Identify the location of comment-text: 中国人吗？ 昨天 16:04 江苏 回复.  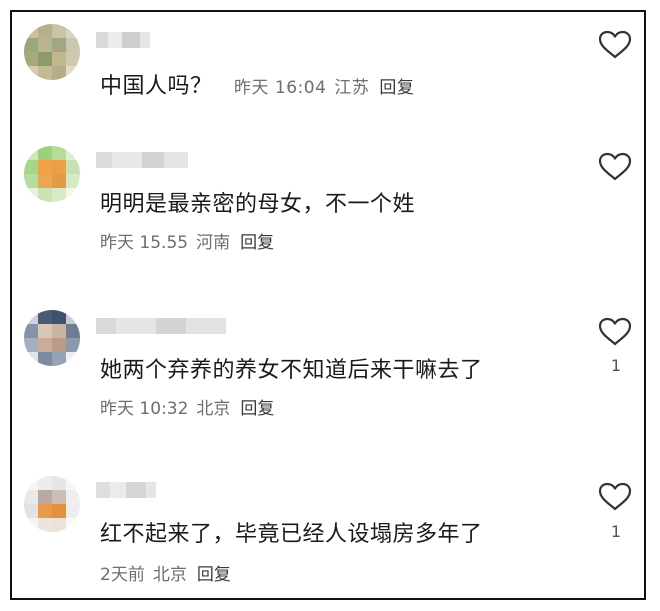
(257, 84).